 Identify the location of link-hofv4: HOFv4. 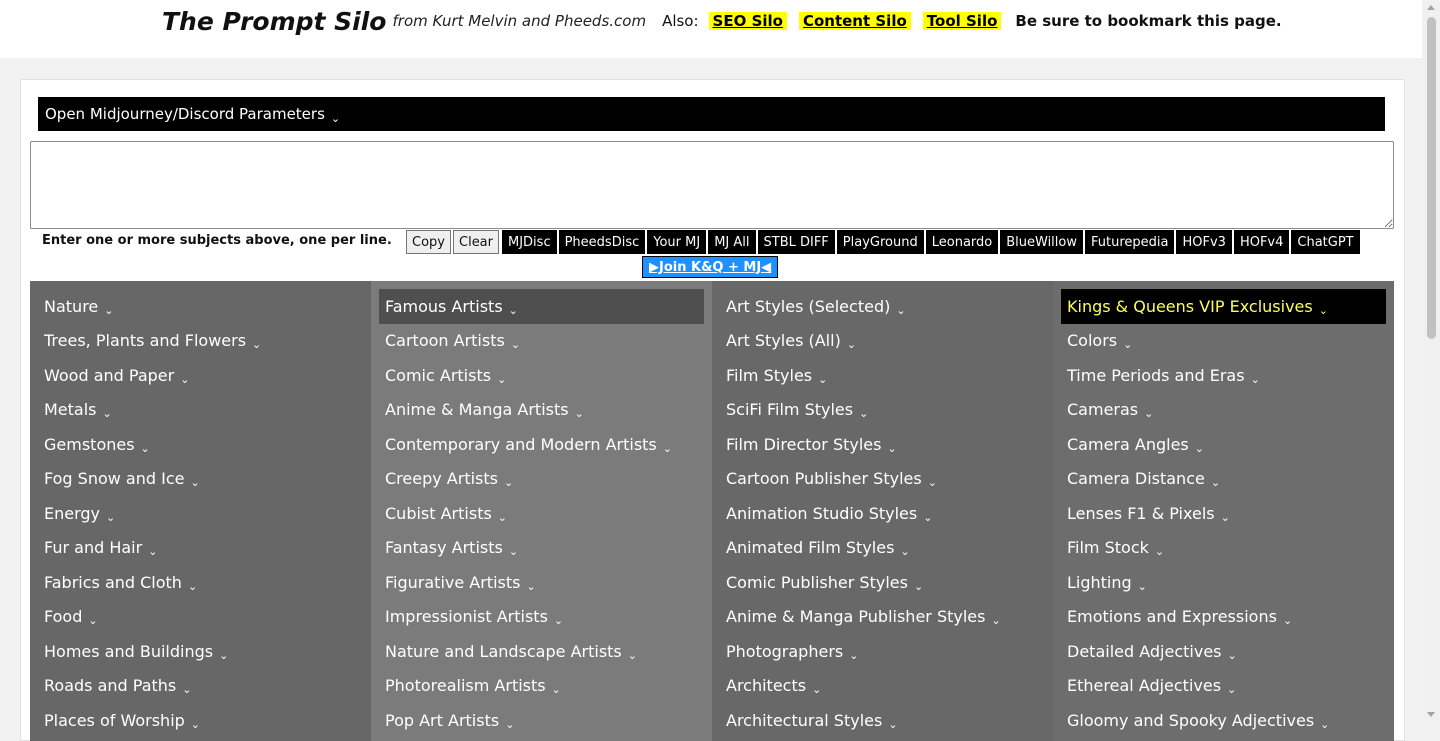
(1261, 242).